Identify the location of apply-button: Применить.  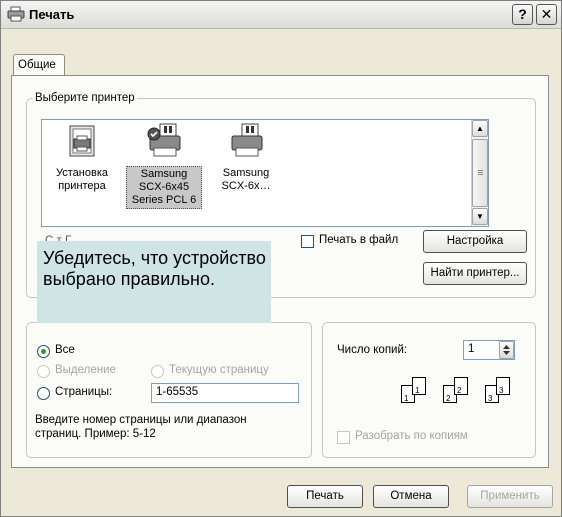
(510, 496).